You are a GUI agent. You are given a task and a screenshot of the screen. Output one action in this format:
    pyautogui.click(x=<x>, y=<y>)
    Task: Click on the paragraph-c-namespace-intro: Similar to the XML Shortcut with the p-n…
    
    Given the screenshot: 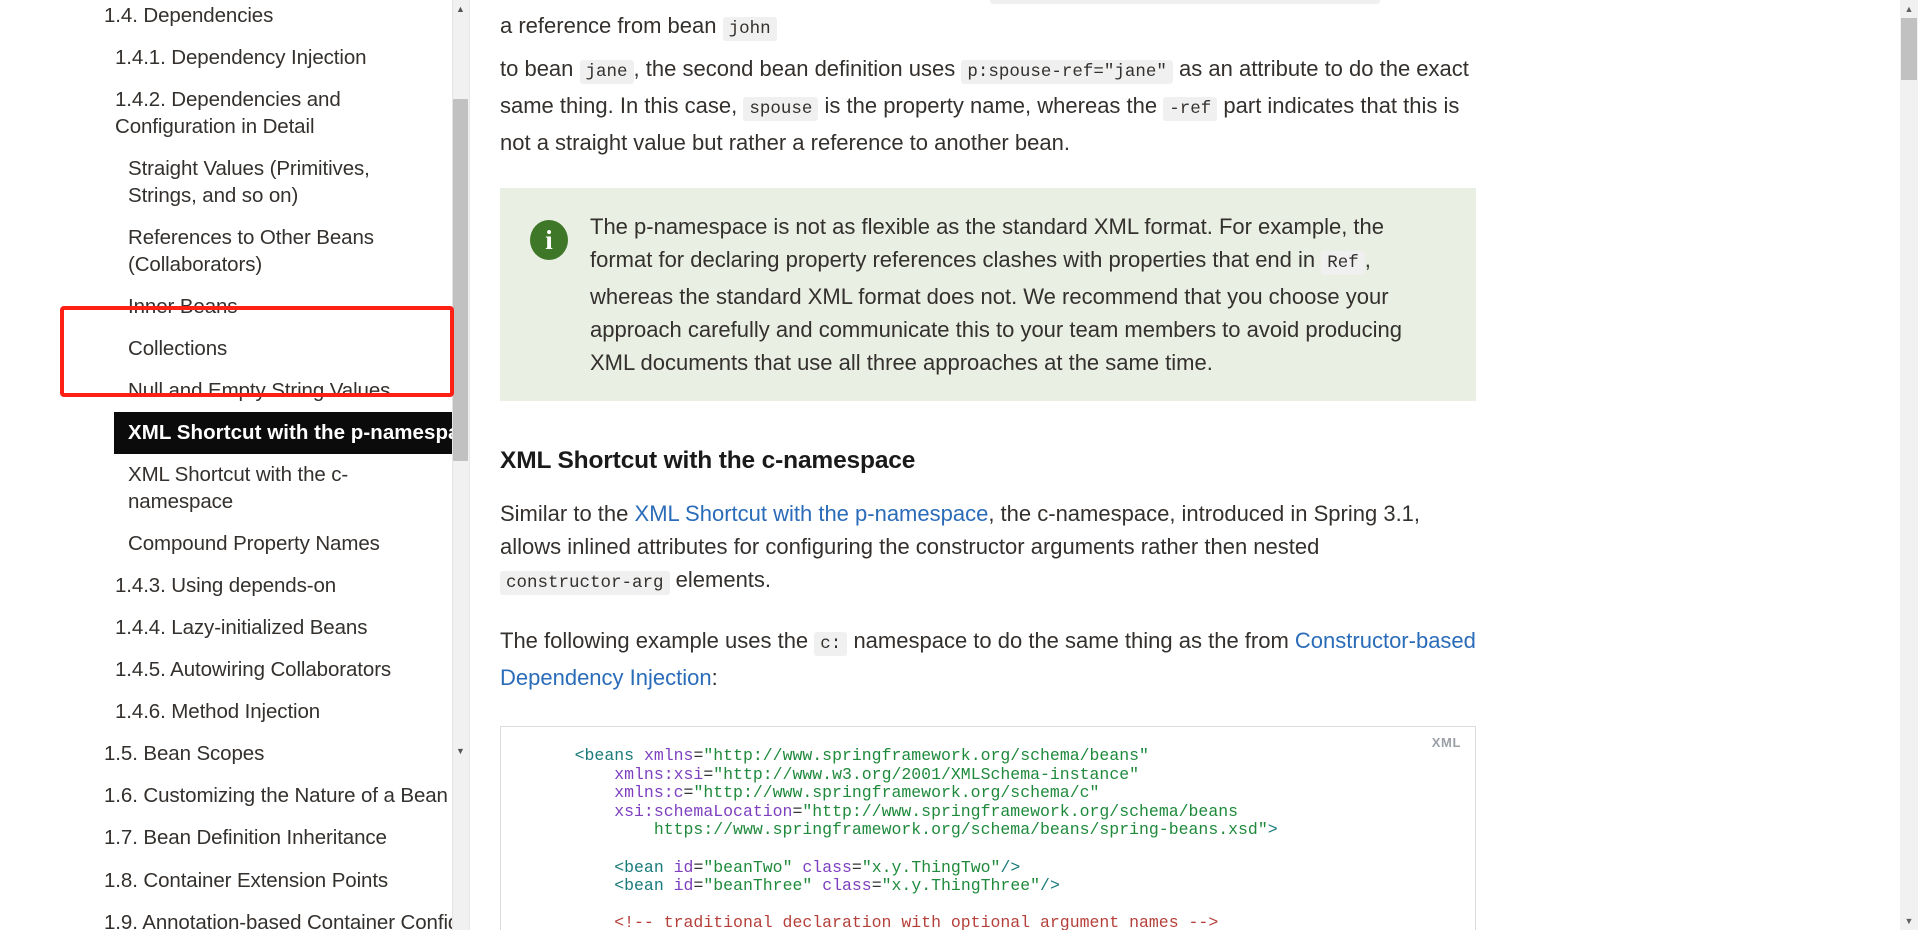 What is the action you would take?
    pyautogui.click(x=988, y=551)
    